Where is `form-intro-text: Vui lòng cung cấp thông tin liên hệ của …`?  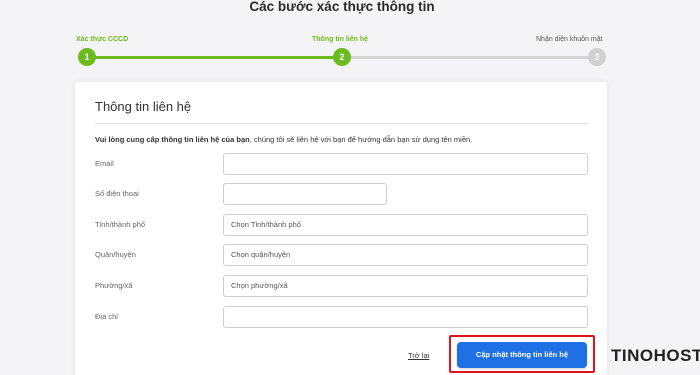
form-intro-text: Vui lòng cung cấp thông tin liên hệ của … is located at coordinates (283, 140).